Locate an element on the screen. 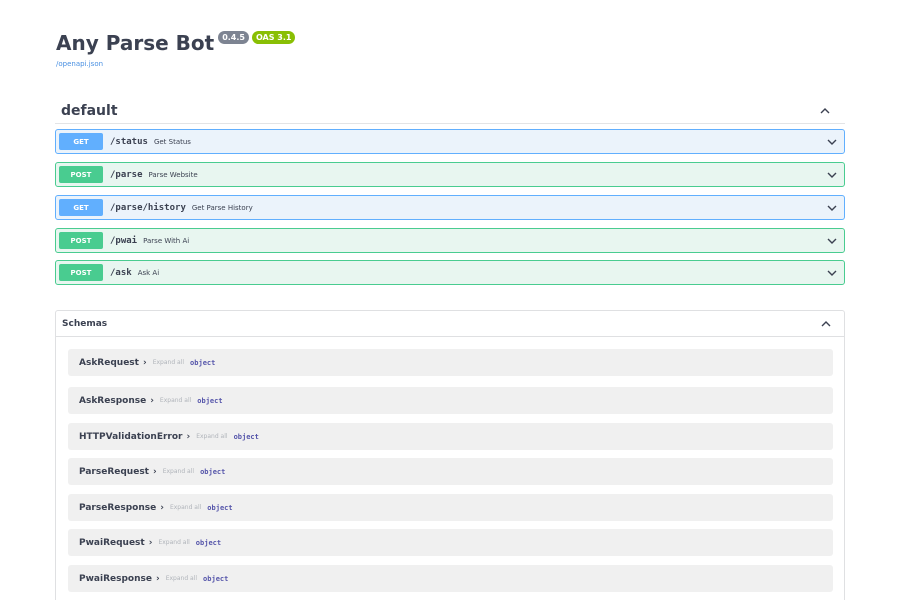 The width and height of the screenshot is (900, 600). operation-post-parse: POST/parse Parse Website is located at coordinates (450, 174).